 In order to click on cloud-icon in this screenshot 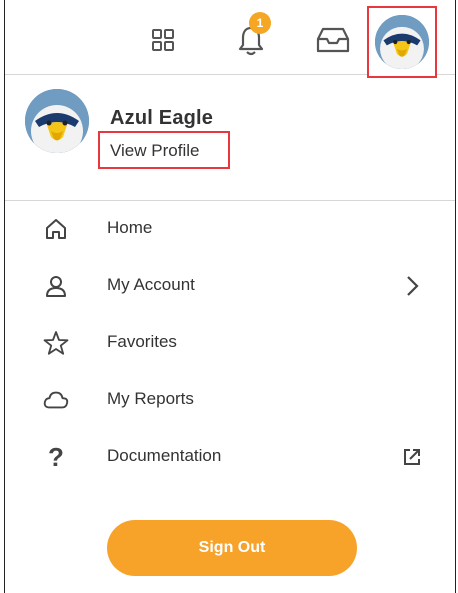, I will do `click(56, 400)`.